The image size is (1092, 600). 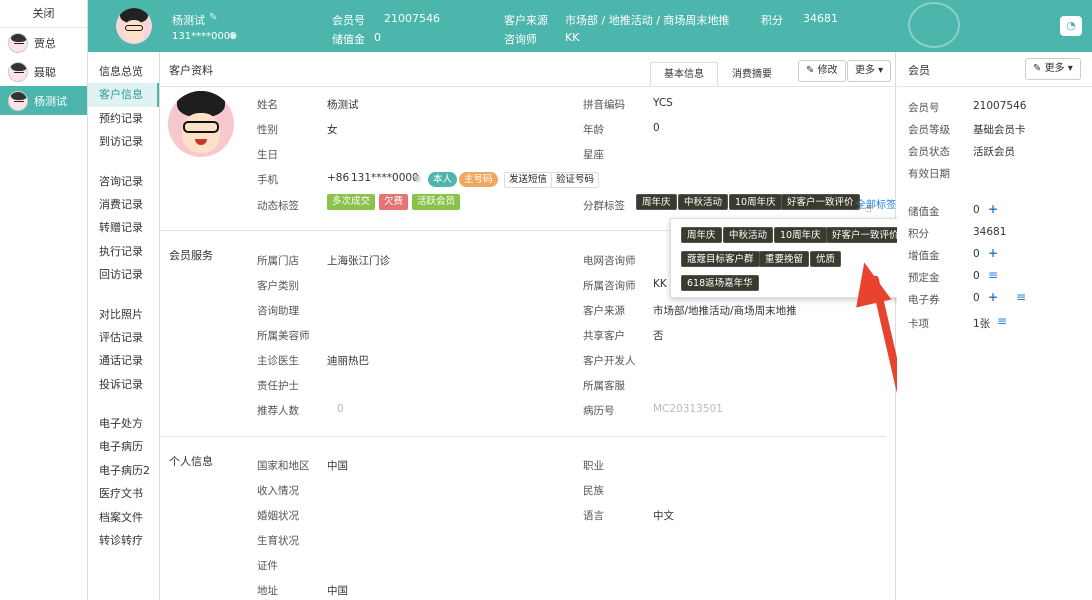 What do you see at coordinates (43, 100) in the screenshot?
I see `session-item-active: 杨测试` at bounding box center [43, 100].